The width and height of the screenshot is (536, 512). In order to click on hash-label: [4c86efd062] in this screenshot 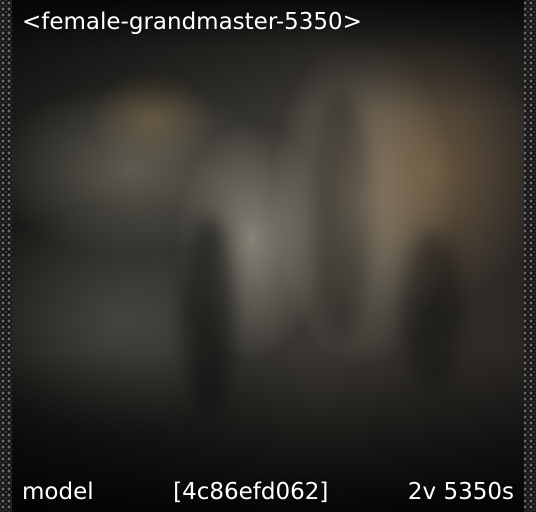, I will do `click(251, 492)`.